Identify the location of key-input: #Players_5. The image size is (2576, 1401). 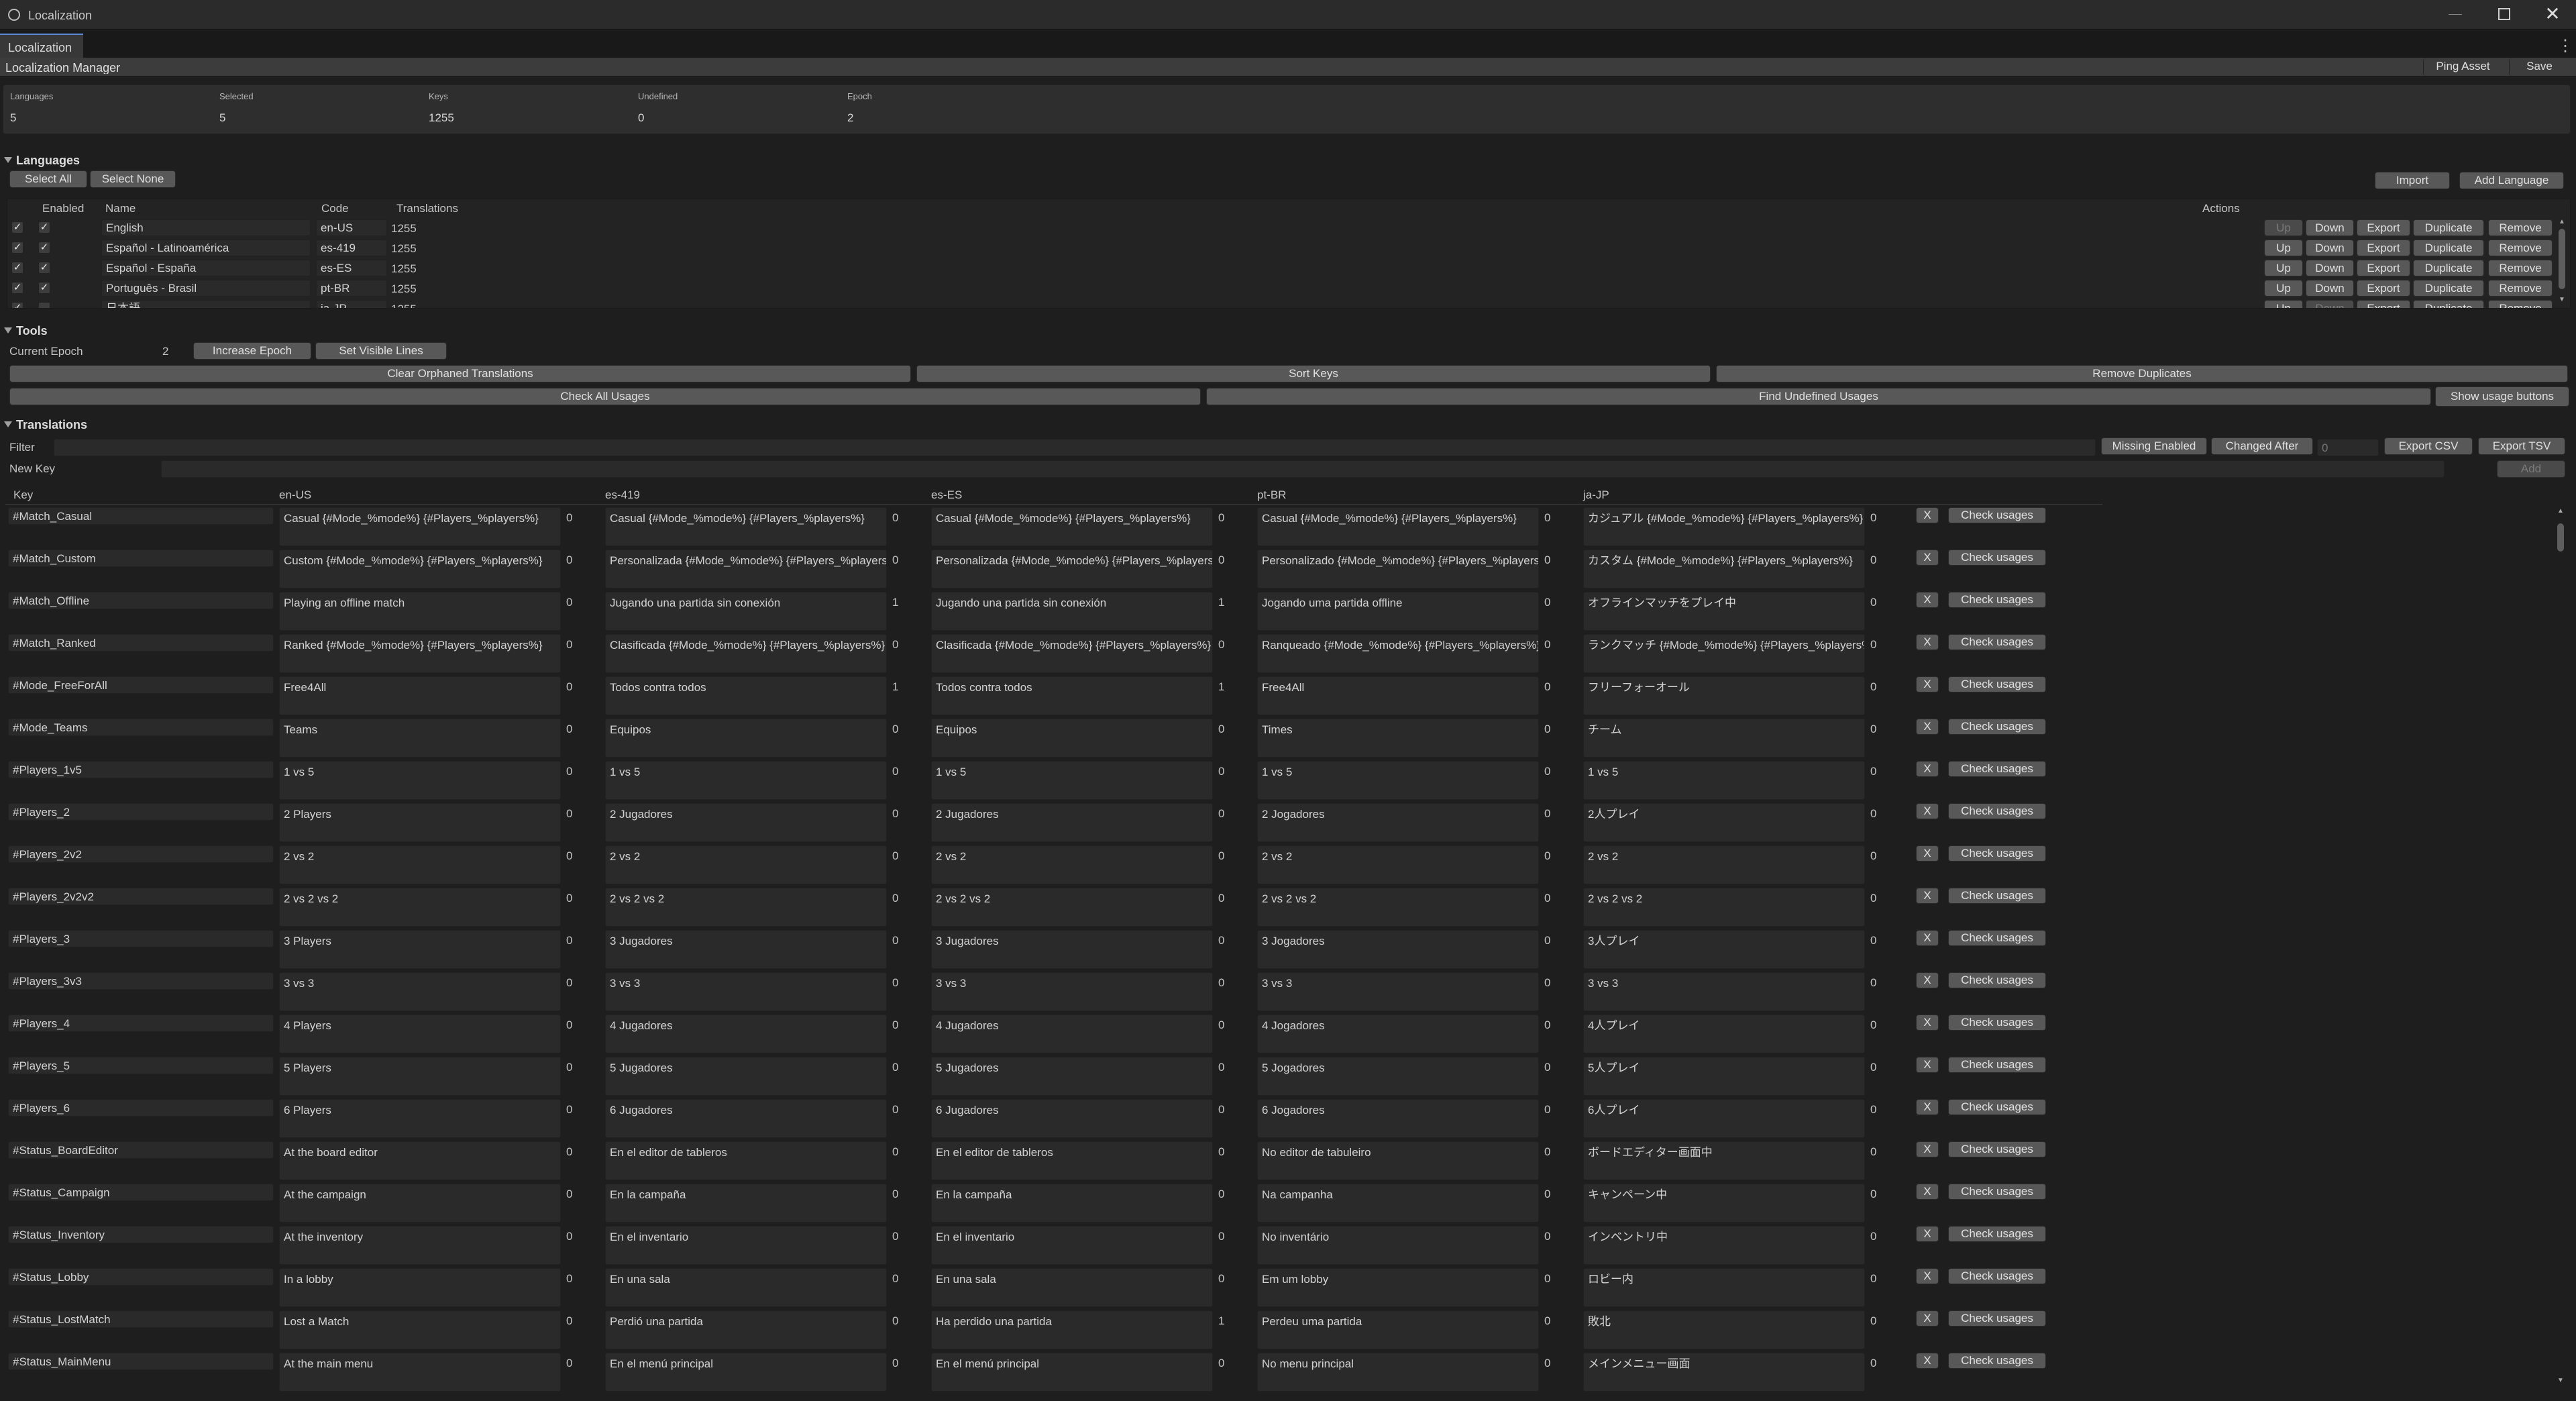
(141, 1065).